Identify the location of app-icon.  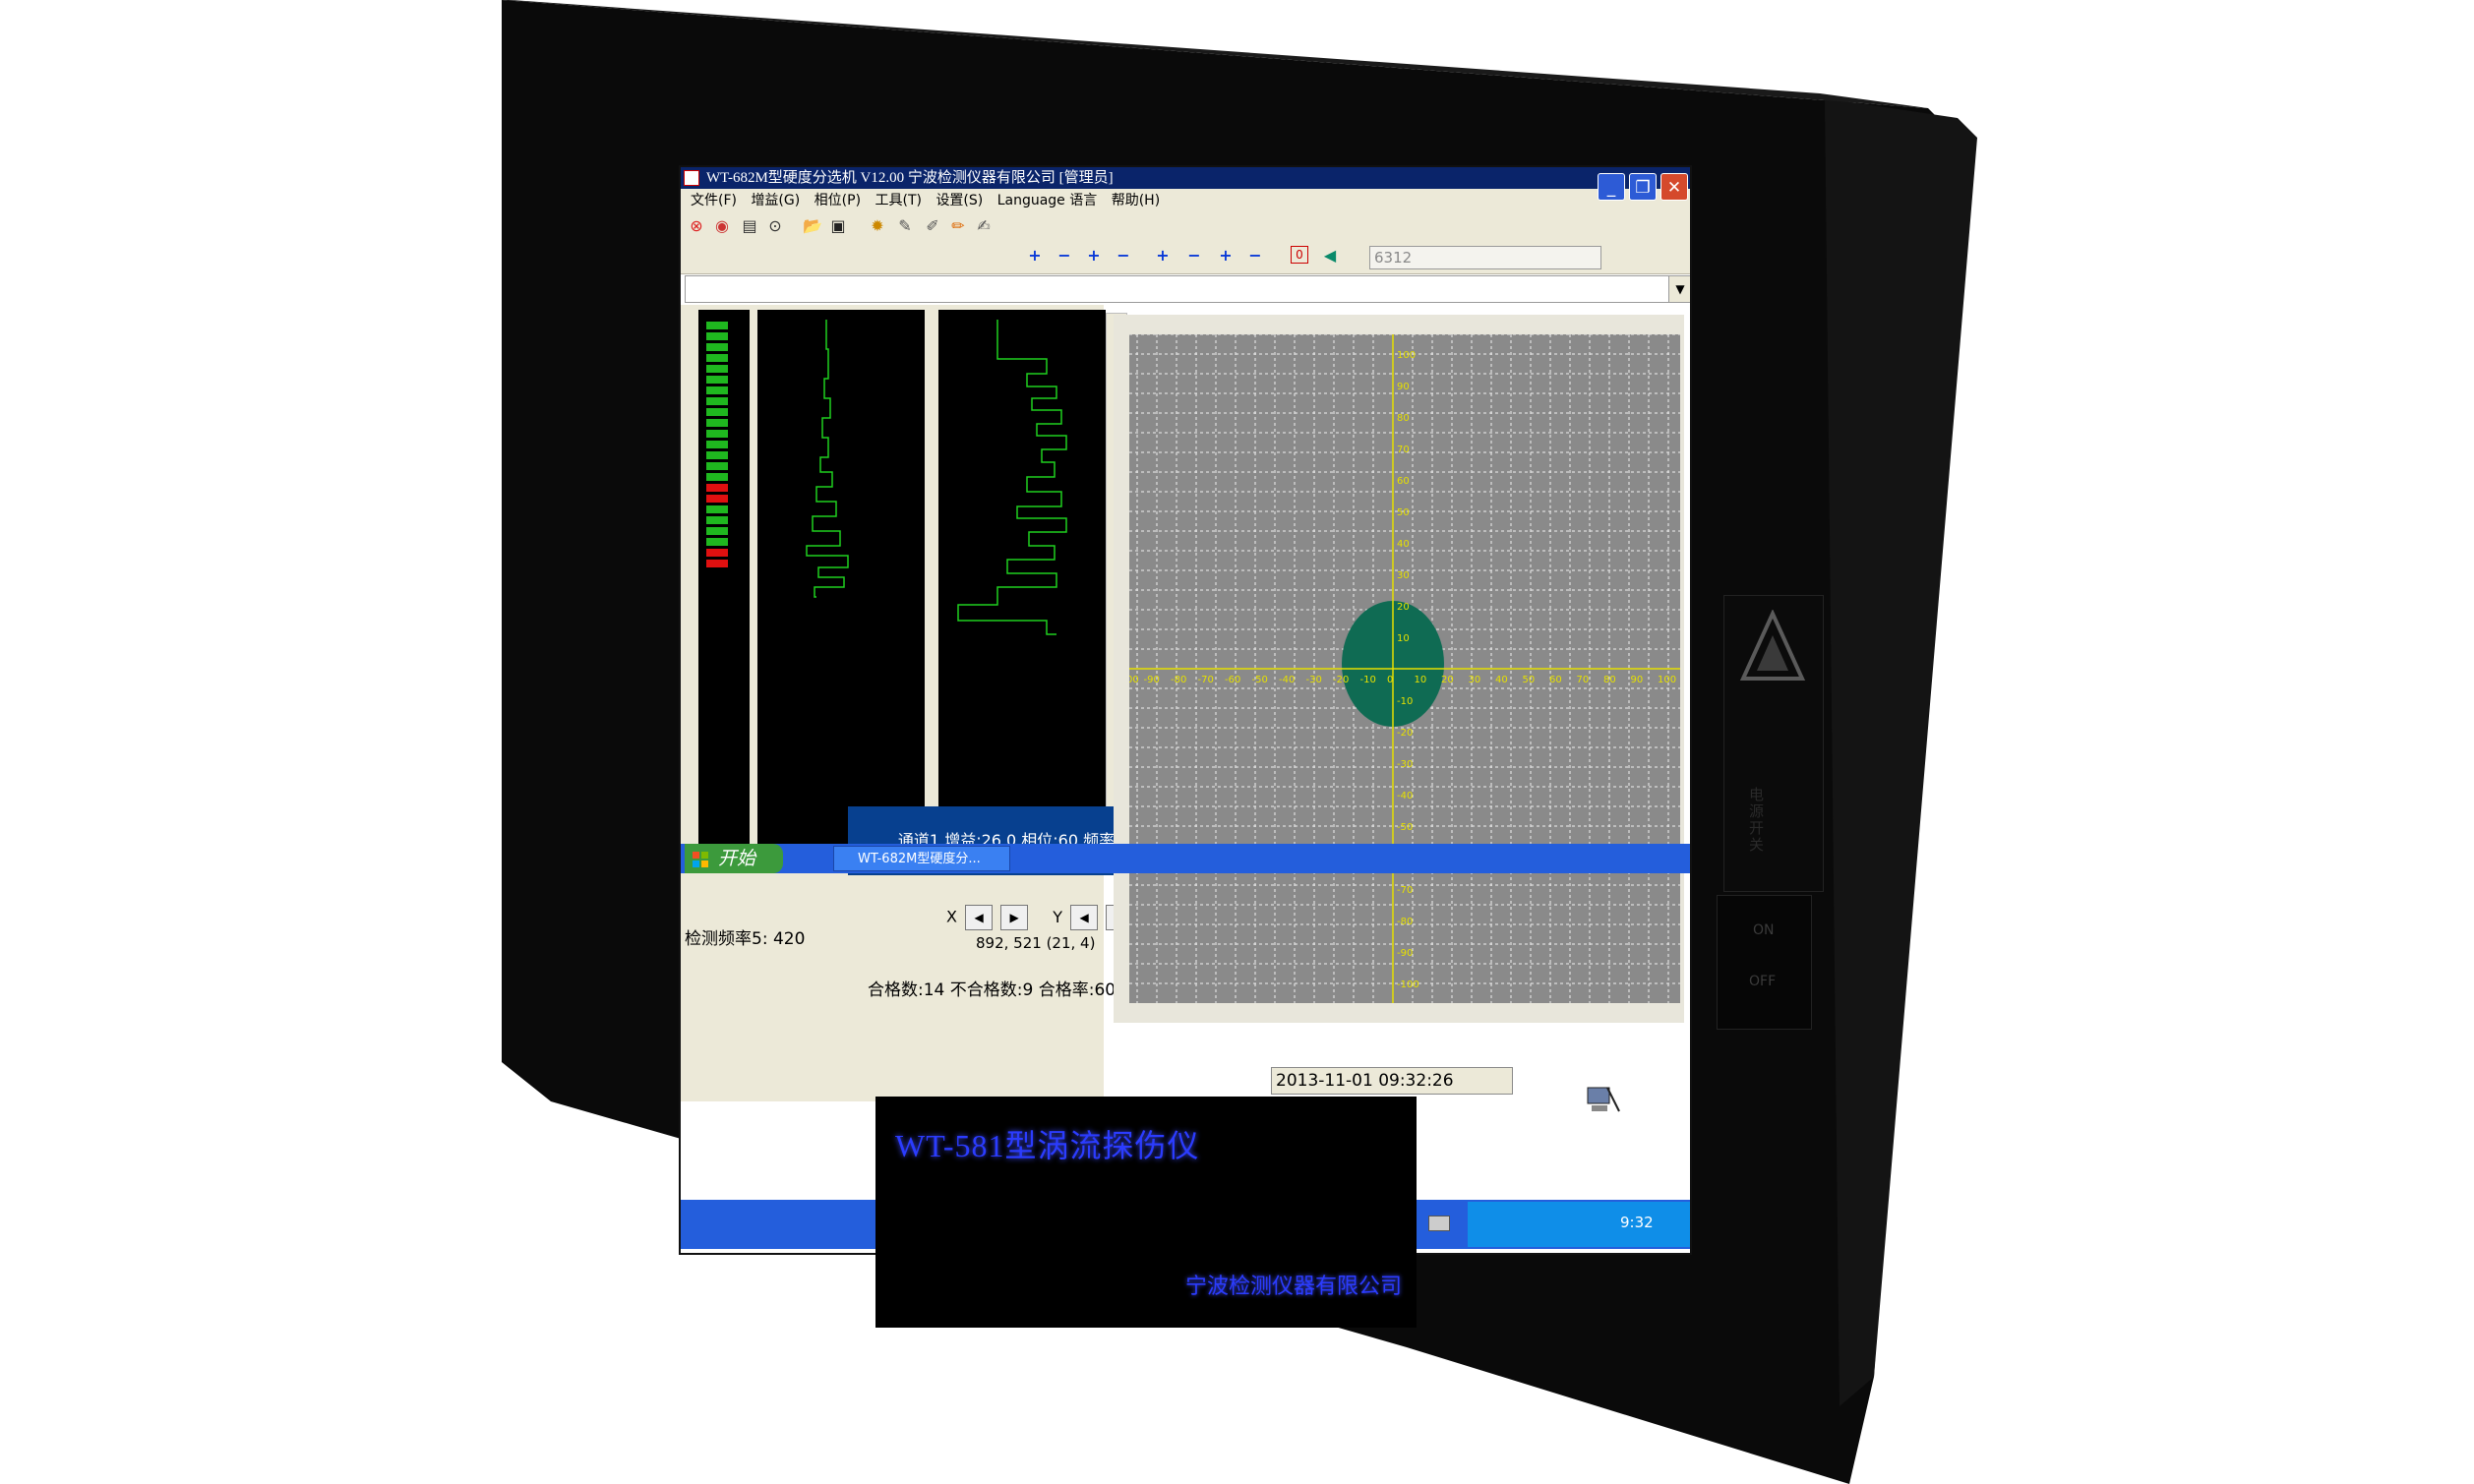
(691, 178).